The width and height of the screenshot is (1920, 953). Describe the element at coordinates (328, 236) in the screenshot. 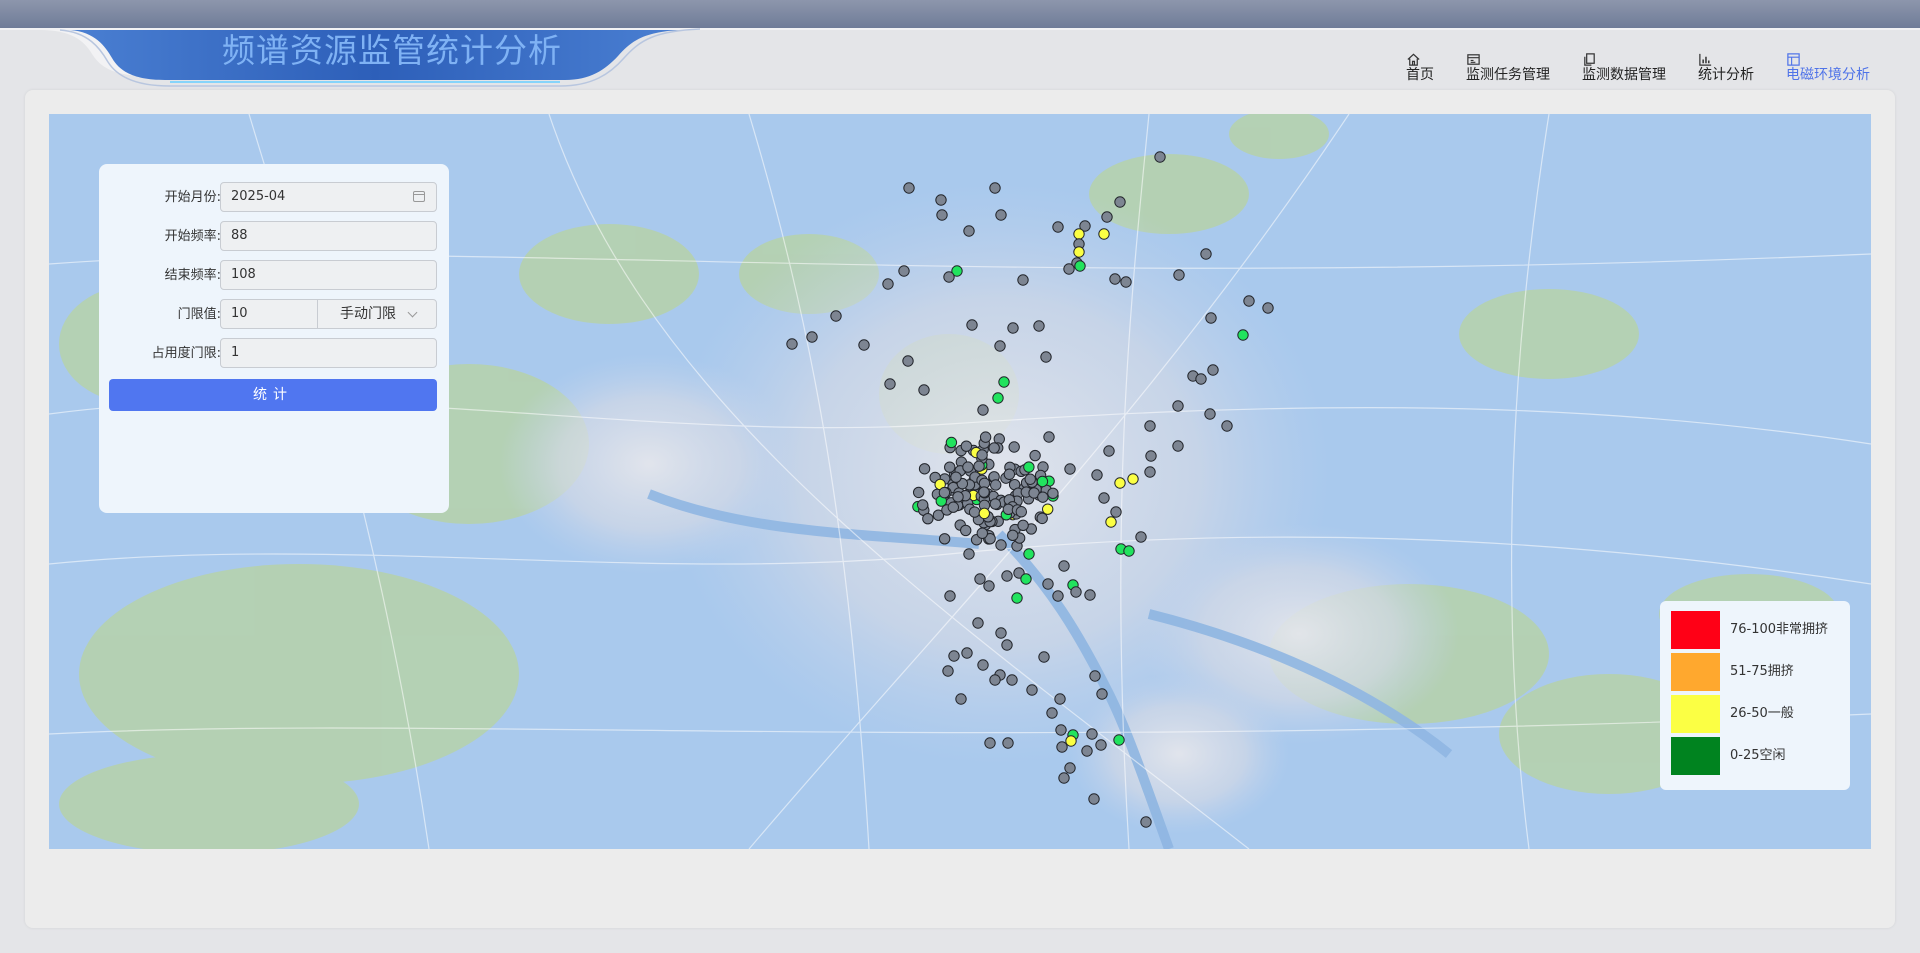

I see `start-freq-input: 88` at that location.